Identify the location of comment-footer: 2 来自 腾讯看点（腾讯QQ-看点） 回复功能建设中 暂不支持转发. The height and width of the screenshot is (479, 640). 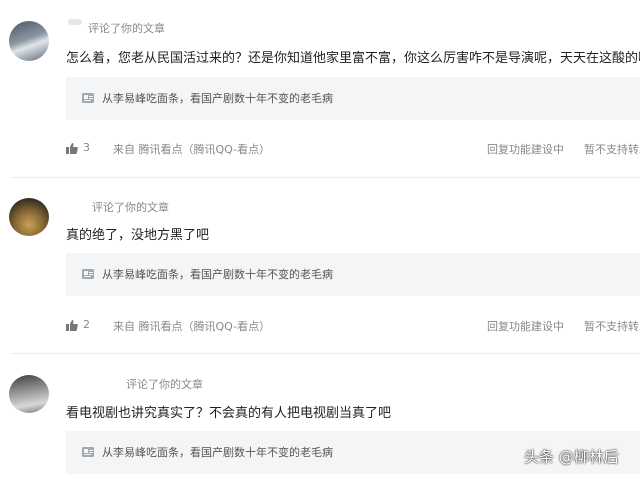
(353, 326).